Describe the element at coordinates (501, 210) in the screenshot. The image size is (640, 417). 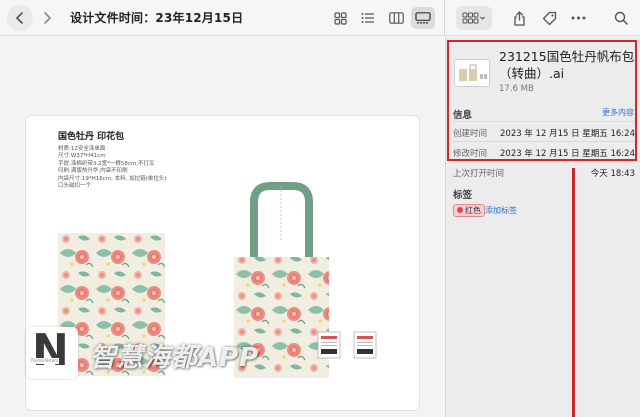
I see `add-tag-link: 添加标签` at that location.